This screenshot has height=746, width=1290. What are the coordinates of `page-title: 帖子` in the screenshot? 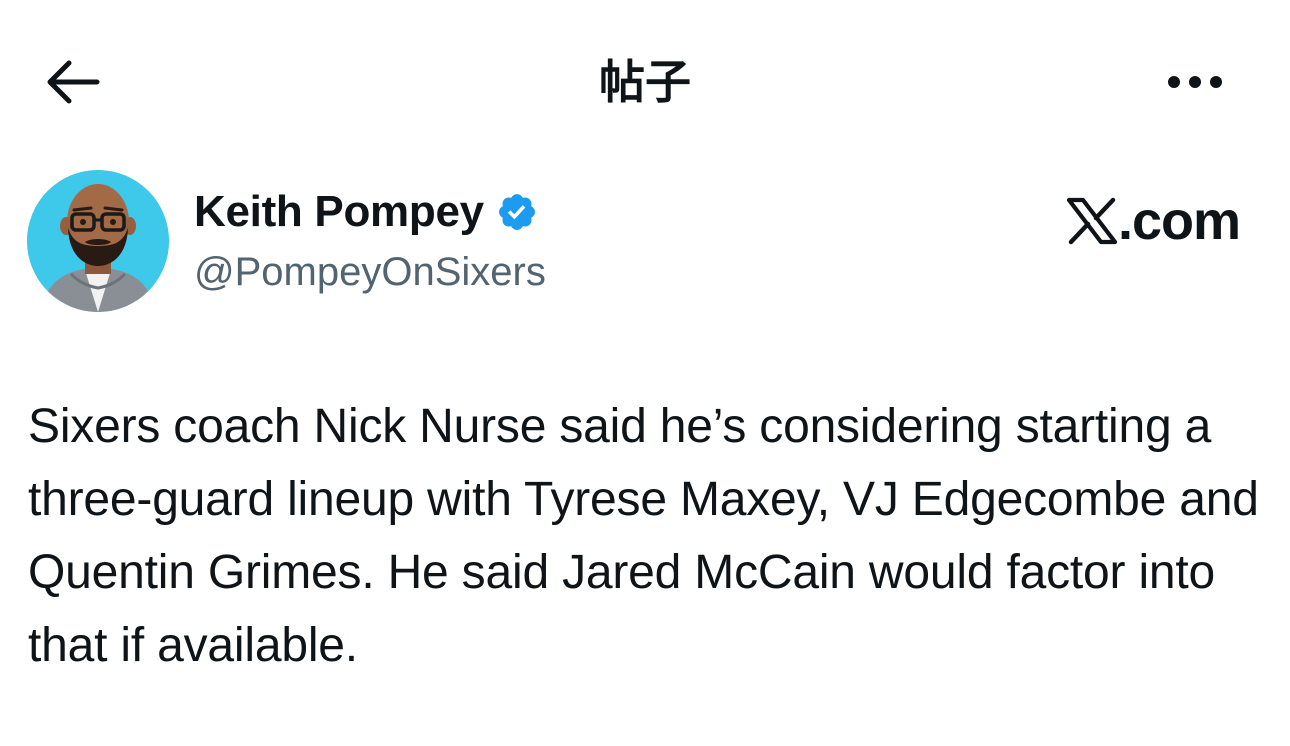 It's located at (645, 82).